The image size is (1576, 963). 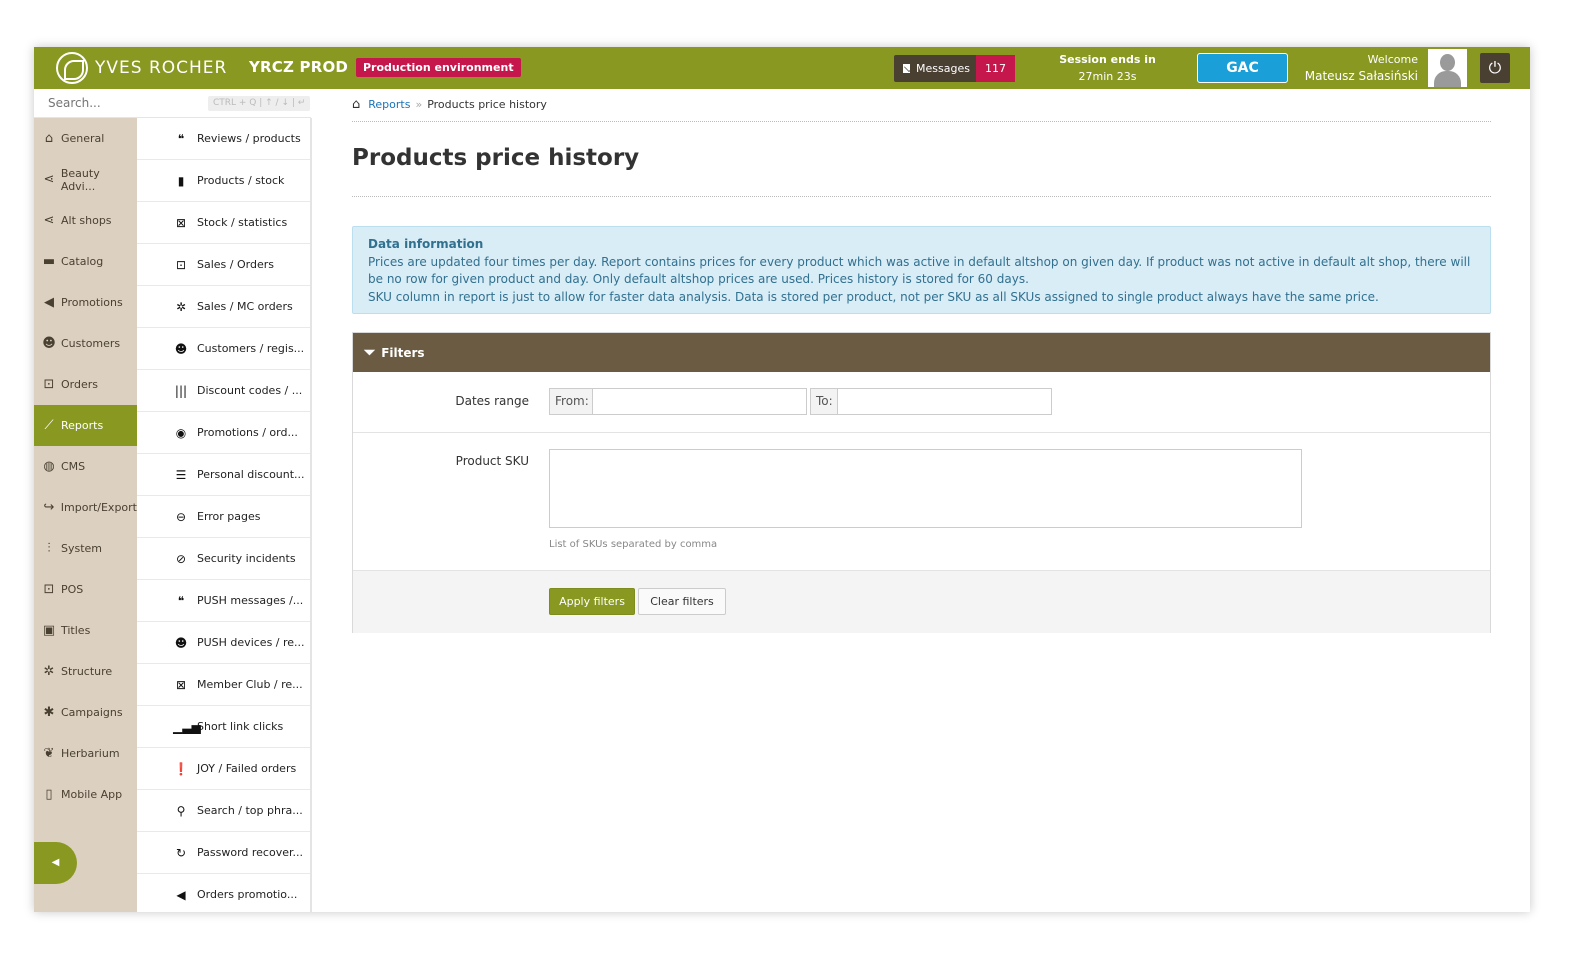 What do you see at coordinates (181, 600) in the screenshot?
I see `comments-icon: ❝` at bounding box center [181, 600].